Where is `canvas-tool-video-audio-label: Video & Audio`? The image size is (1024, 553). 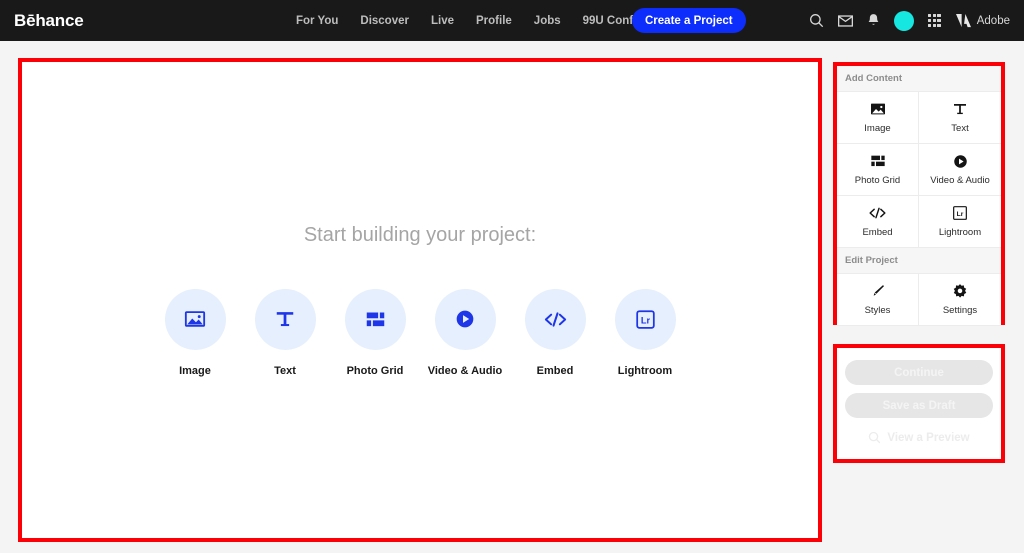
canvas-tool-video-audio-label: Video & Audio is located at coordinates (465, 370).